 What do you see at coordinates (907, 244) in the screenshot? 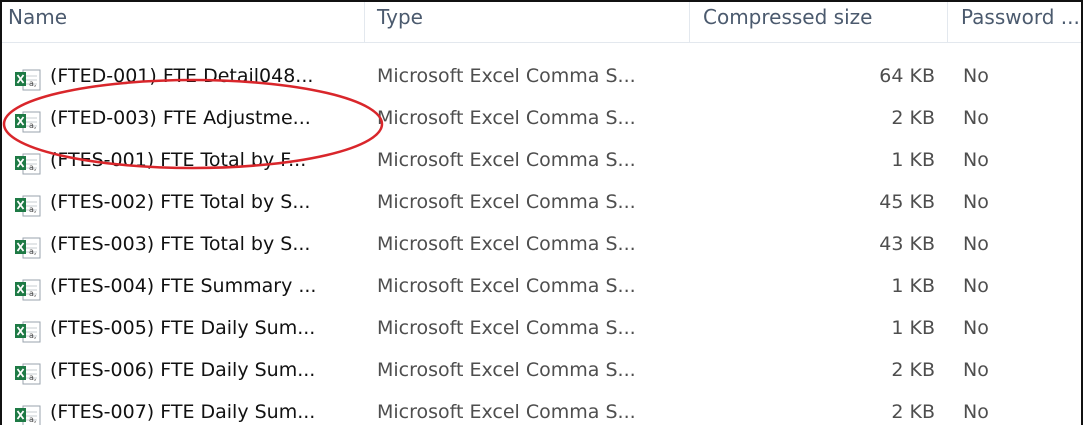
I see `file-compressed-size: 43 KB` at bounding box center [907, 244].